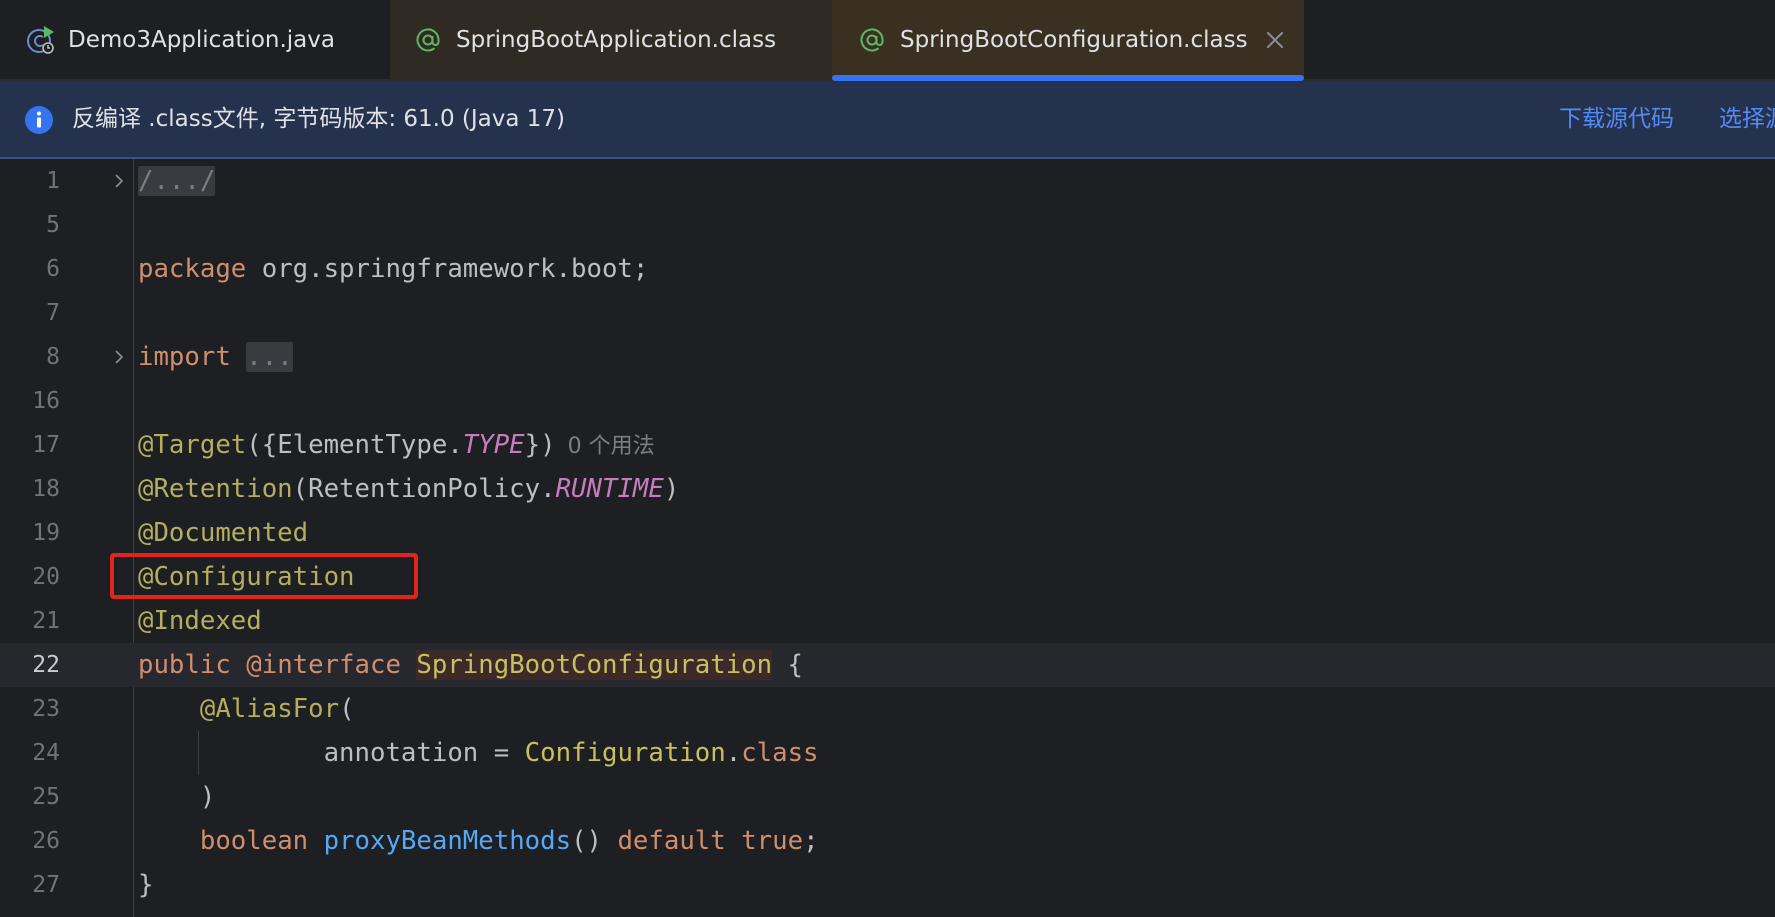 This screenshot has height=917, width=1775. What do you see at coordinates (46, 885) in the screenshot?
I see `line-number: 27` at bounding box center [46, 885].